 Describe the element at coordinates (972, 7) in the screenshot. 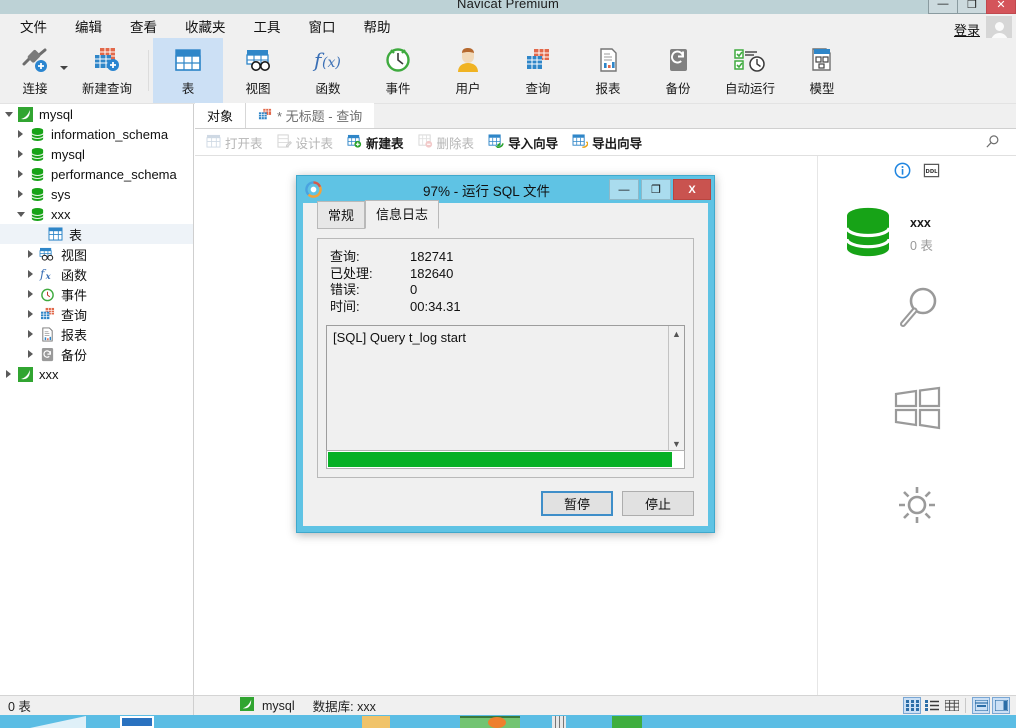

I see `window-maximize-button: ❐` at that location.